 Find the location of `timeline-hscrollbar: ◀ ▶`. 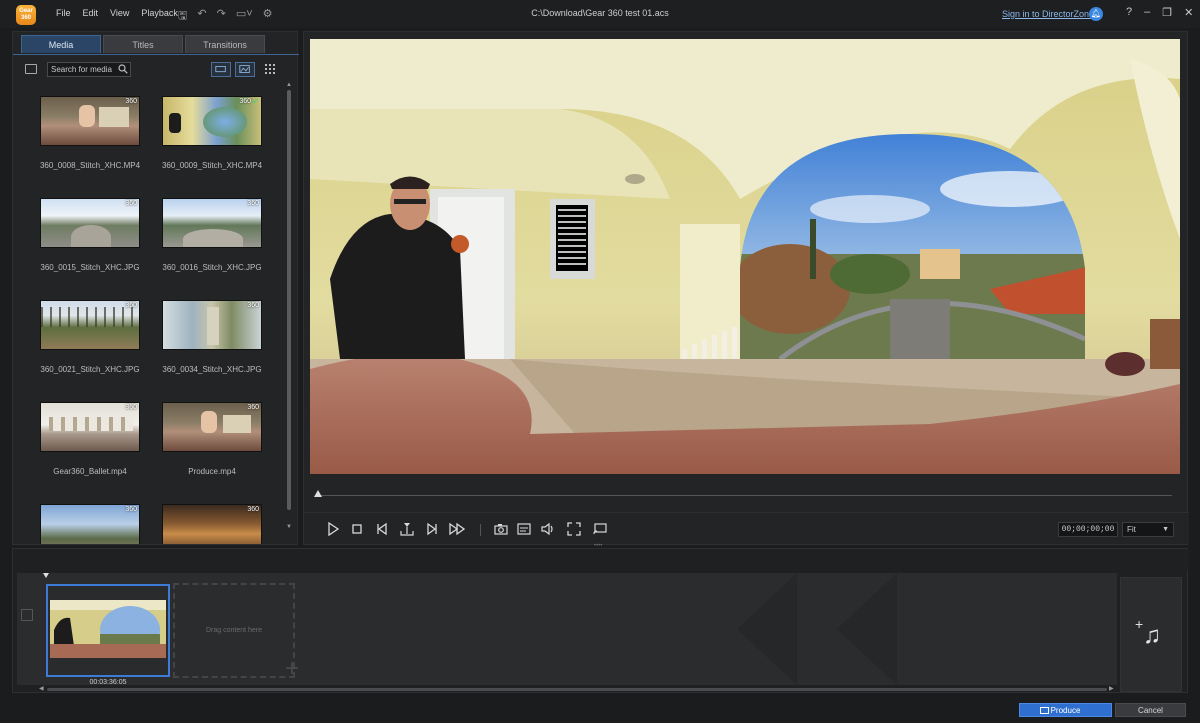

timeline-hscrollbar: ◀ ▶ is located at coordinates (579, 688).